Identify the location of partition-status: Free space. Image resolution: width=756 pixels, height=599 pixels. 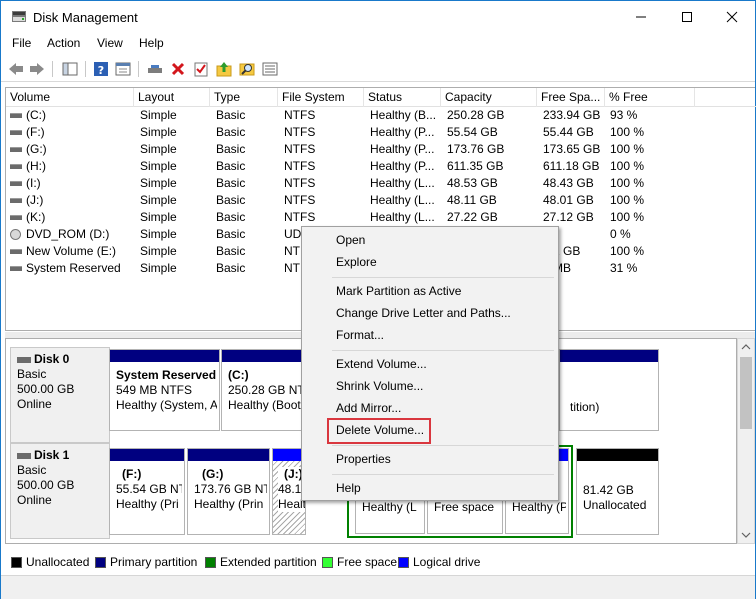
(464, 507).